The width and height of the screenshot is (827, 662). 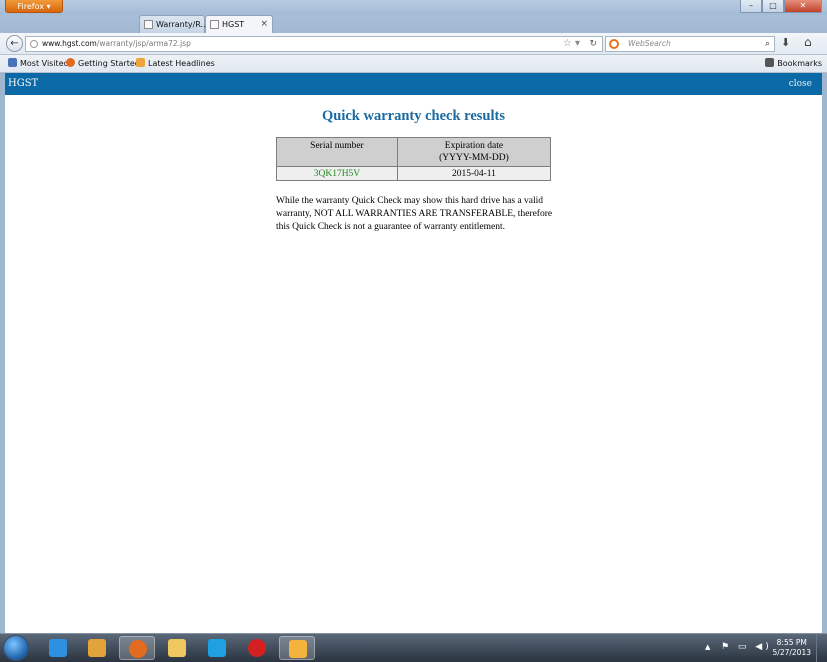 I want to click on rss-icon, so click(x=140, y=62).